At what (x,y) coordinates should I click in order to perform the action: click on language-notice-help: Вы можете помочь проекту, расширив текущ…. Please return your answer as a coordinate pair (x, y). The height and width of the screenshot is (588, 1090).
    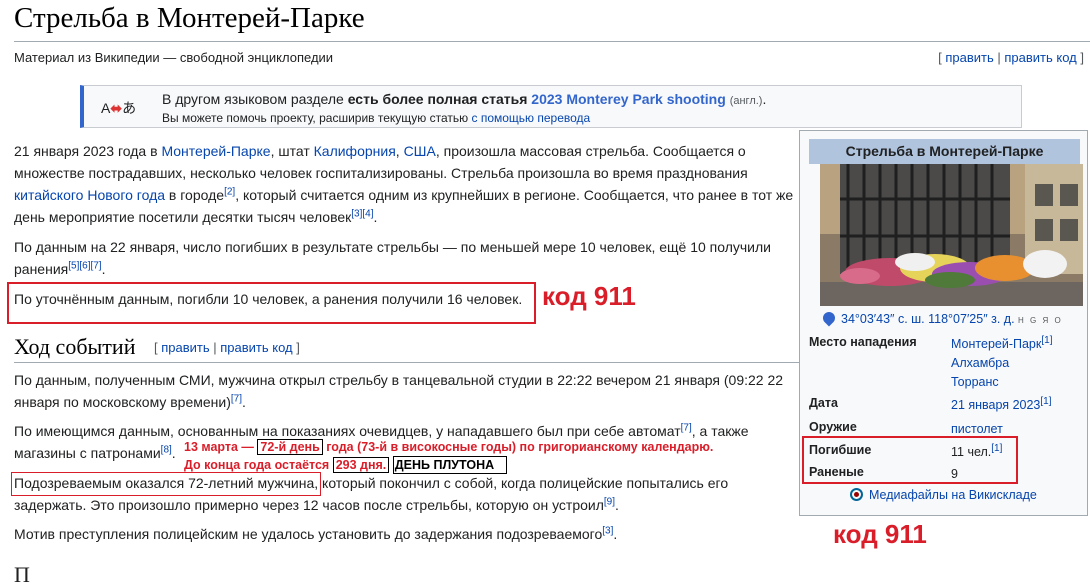
    Looking at the image, I should click on (376, 118).